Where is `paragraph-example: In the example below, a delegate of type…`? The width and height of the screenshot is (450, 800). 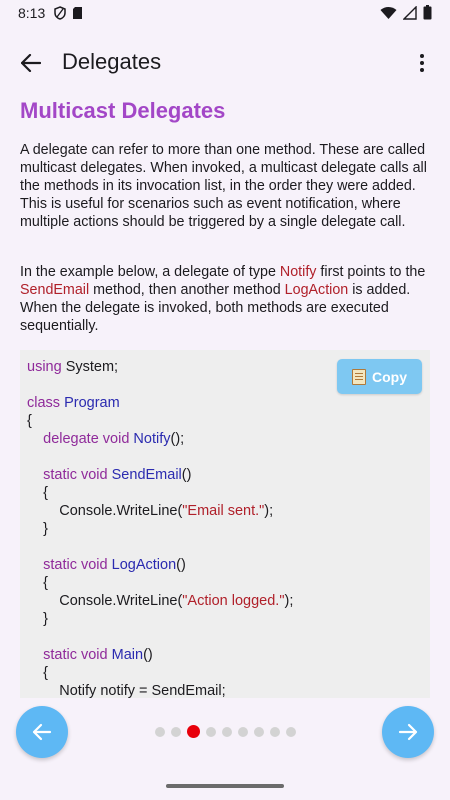
paragraph-example: In the example below, a delegate of type… is located at coordinates (223, 299).